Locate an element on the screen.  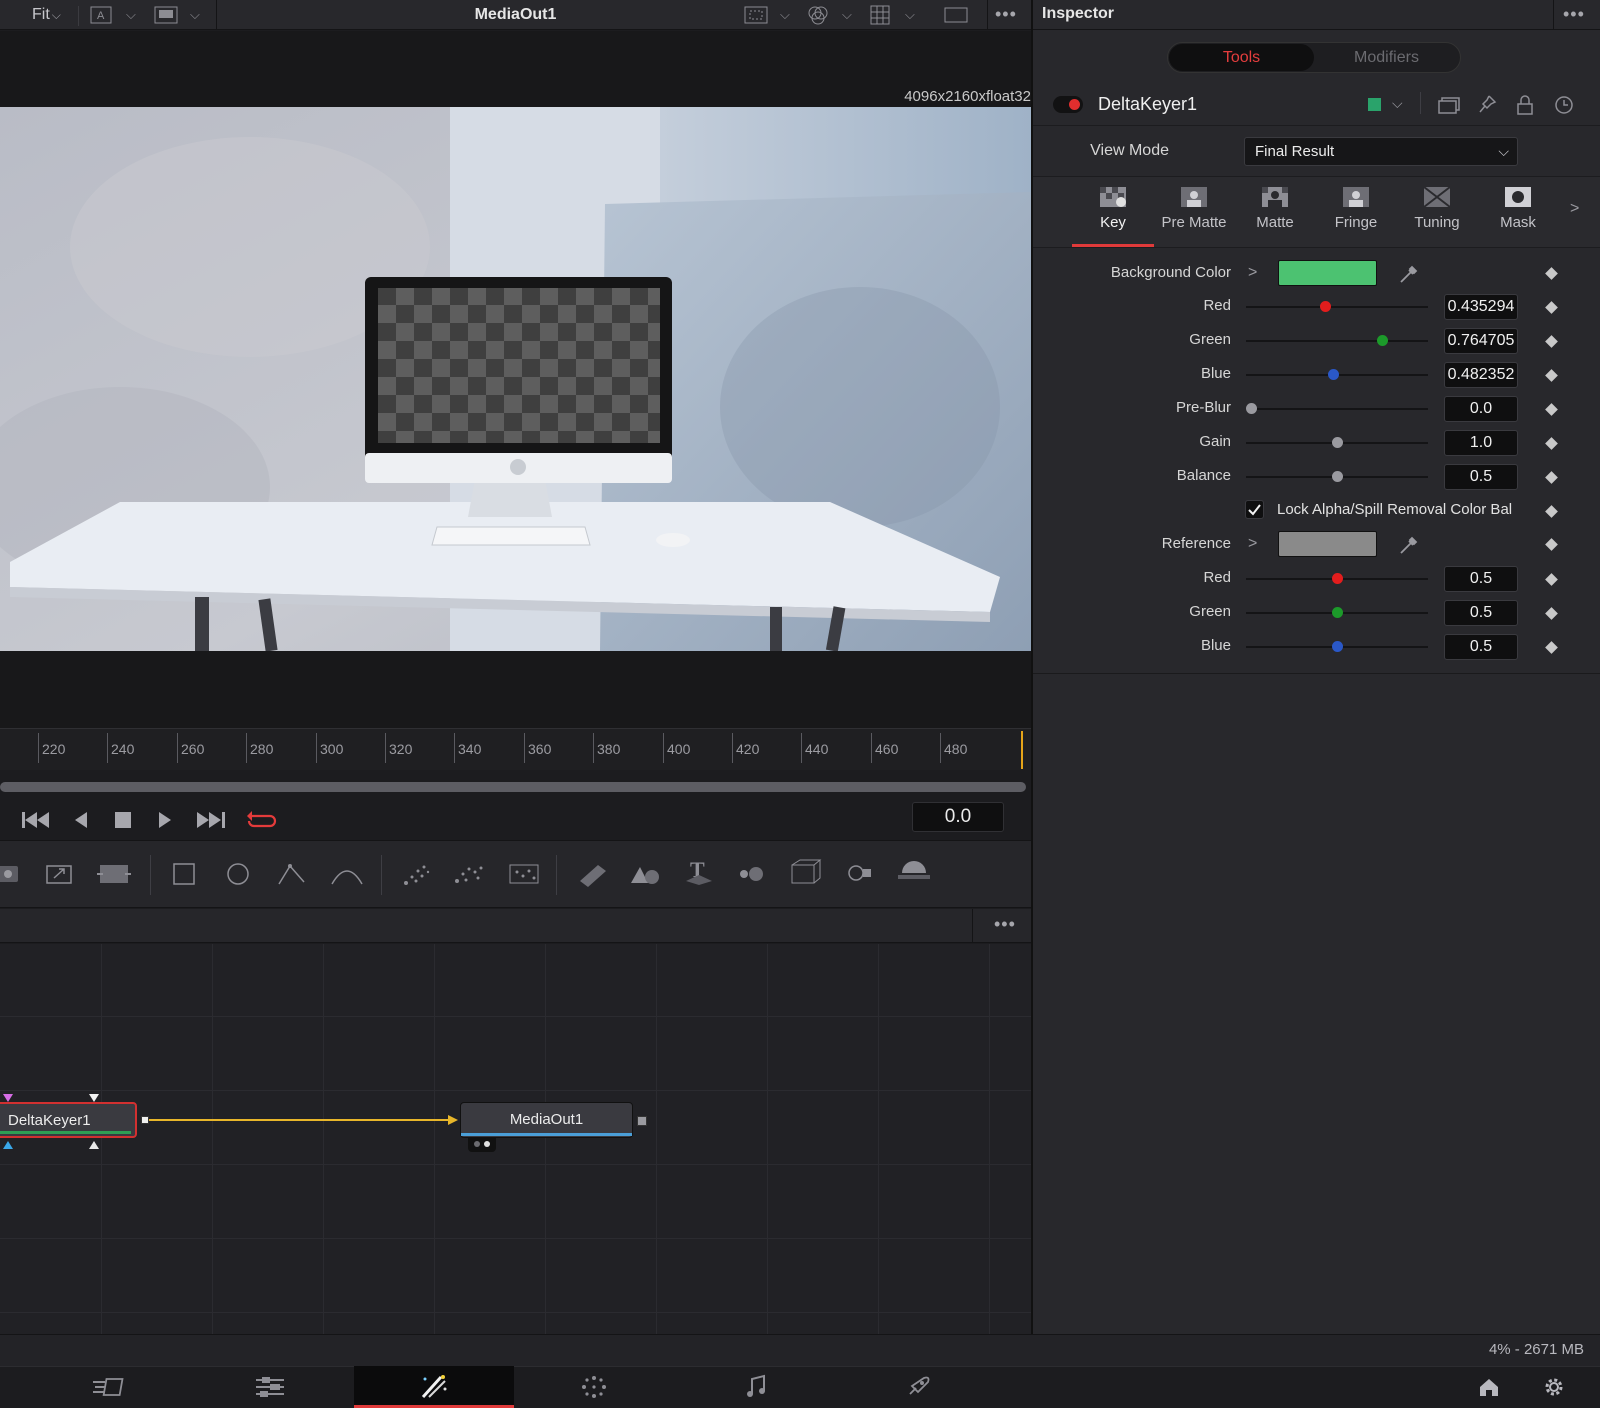
particle-emitter-icon is located at coordinates (416, 874).